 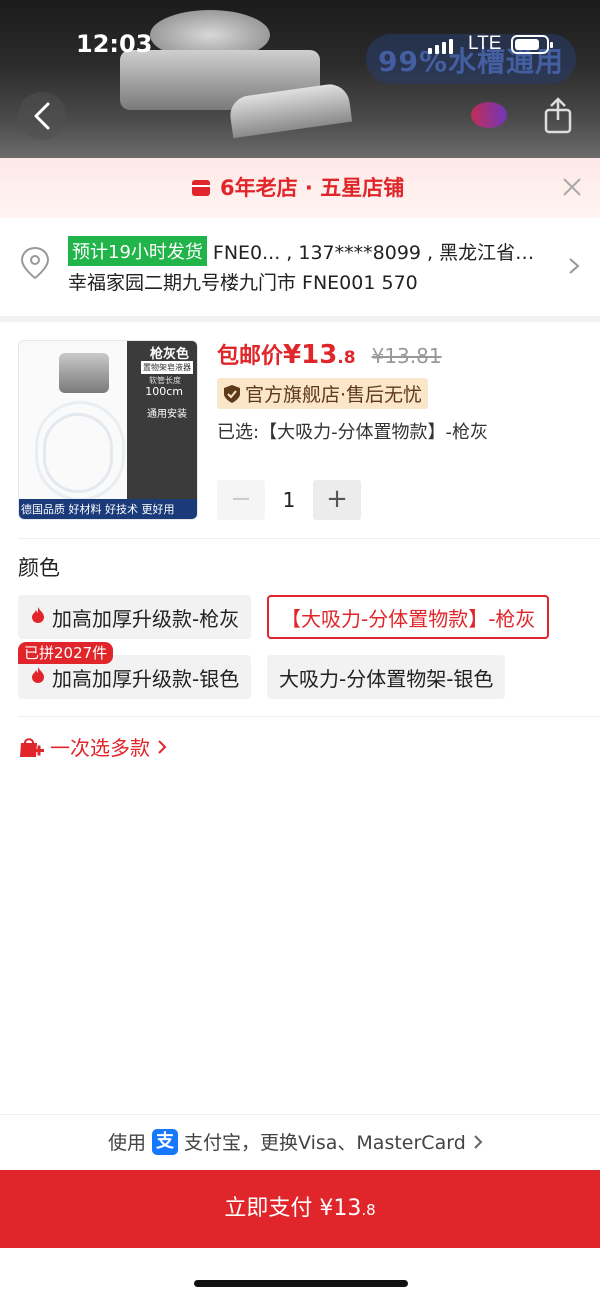 What do you see at coordinates (300, 267) in the screenshot?
I see `address-section` at bounding box center [300, 267].